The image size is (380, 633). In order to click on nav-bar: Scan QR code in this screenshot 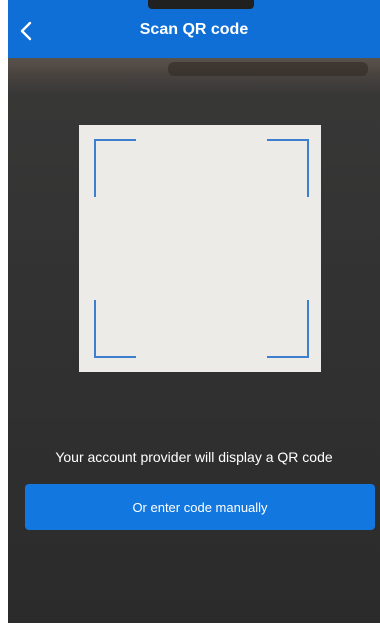, I will do `click(194, 29)`.